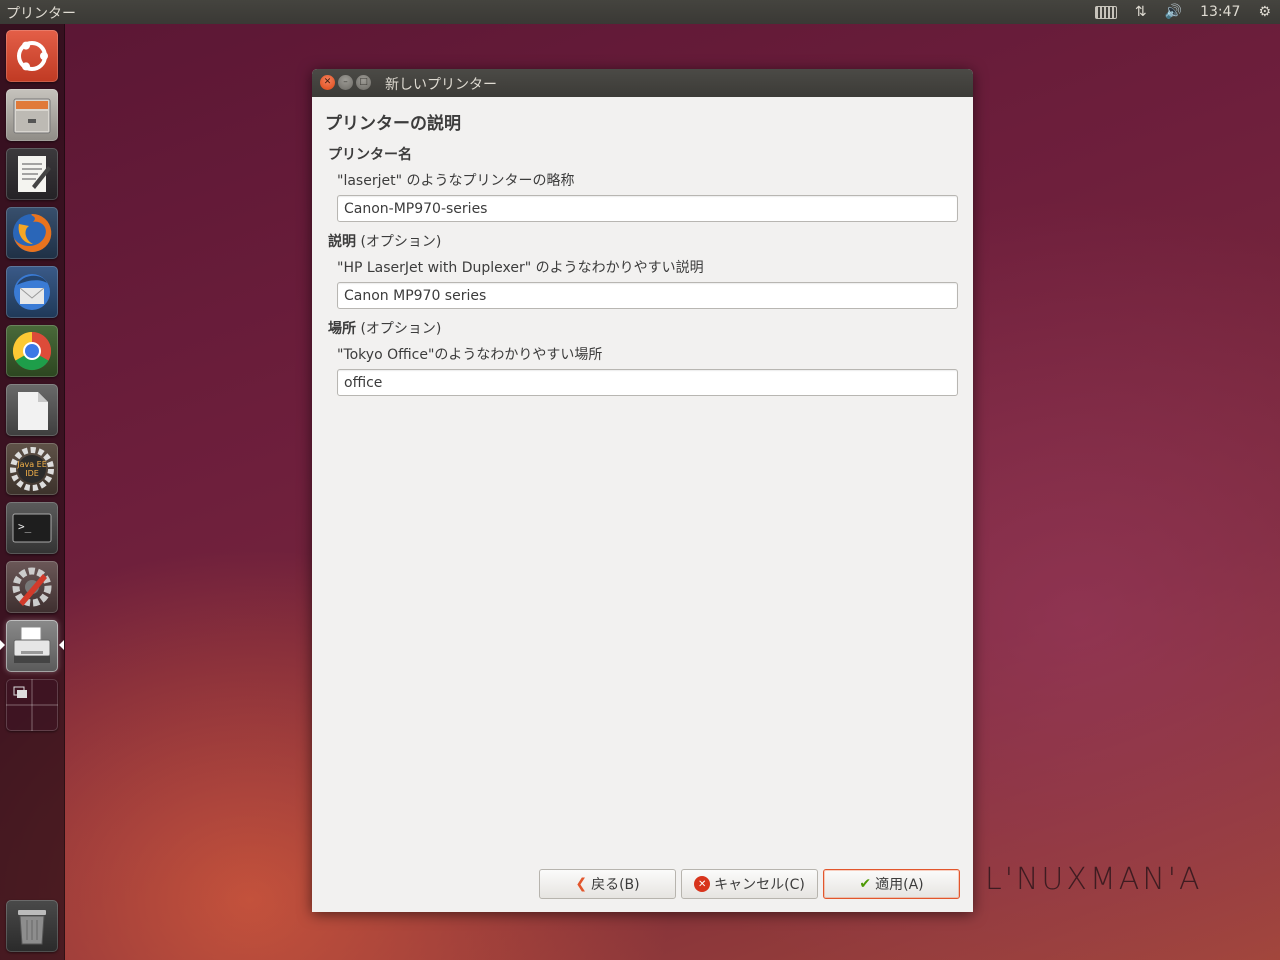 The width and height of the screenshot is (1280, 960). What do you see at coordinates (32, 705) in the screenshot?
I see `workspace-switcher-icon` at bounding box center [32, 705].